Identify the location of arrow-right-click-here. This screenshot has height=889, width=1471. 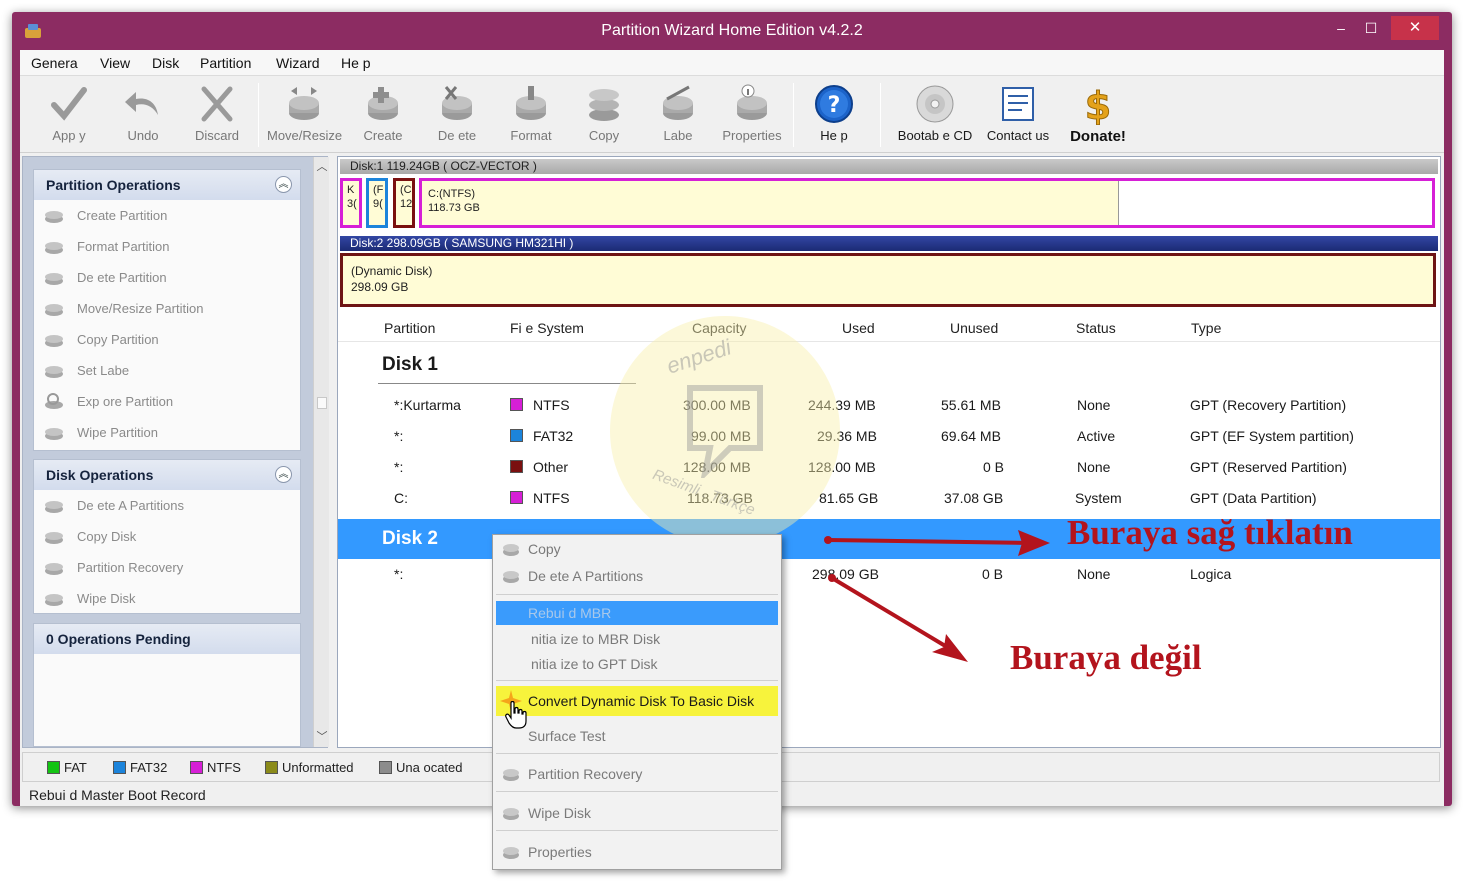
(937, 543).